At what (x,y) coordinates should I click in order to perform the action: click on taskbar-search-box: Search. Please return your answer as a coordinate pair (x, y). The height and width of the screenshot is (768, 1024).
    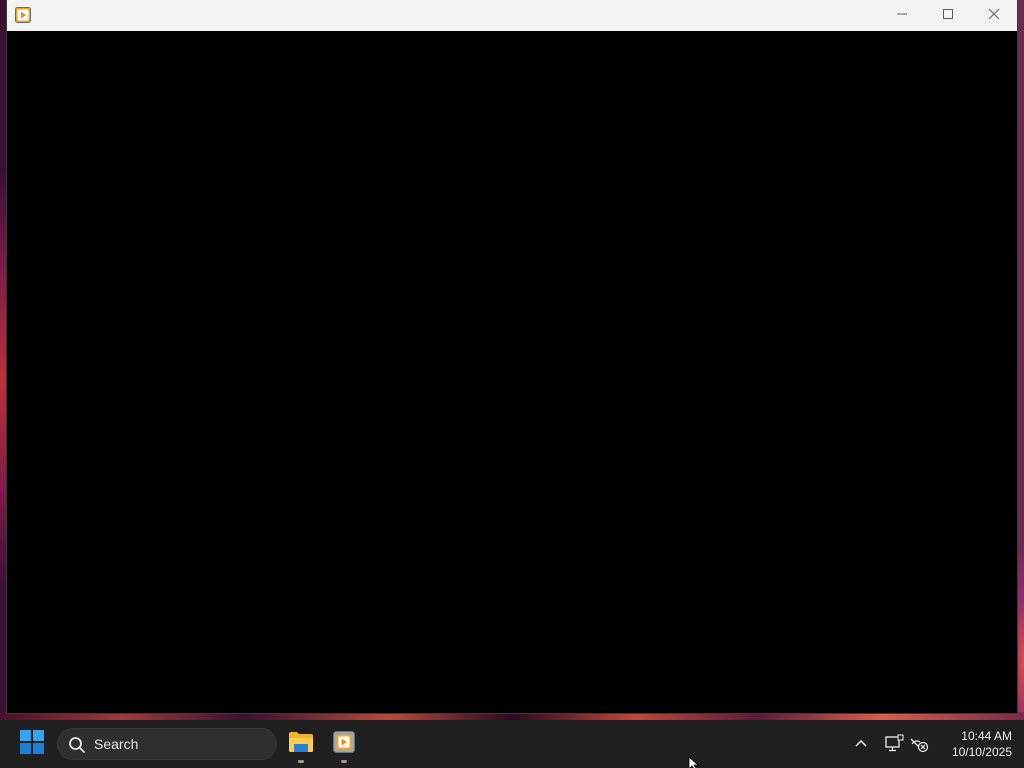
    Looking at the image, I should click on (167, 744).